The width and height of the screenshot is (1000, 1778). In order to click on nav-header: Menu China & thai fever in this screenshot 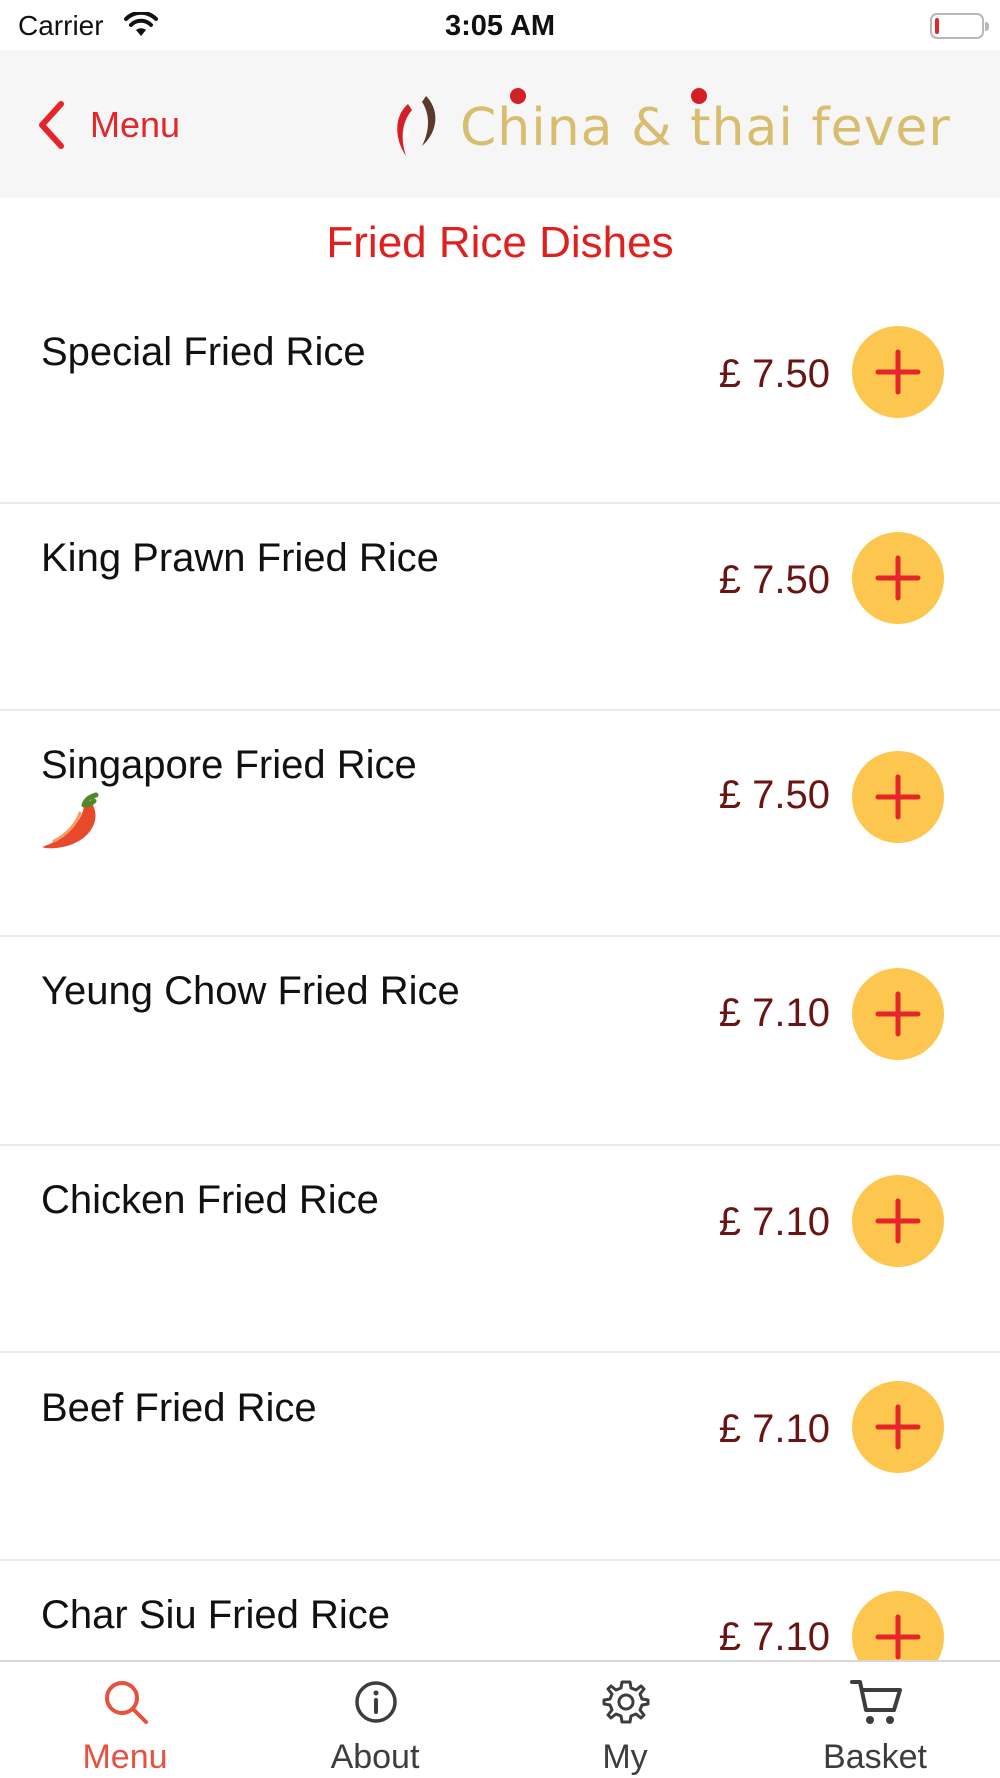, I will do `click(500, 124)`.